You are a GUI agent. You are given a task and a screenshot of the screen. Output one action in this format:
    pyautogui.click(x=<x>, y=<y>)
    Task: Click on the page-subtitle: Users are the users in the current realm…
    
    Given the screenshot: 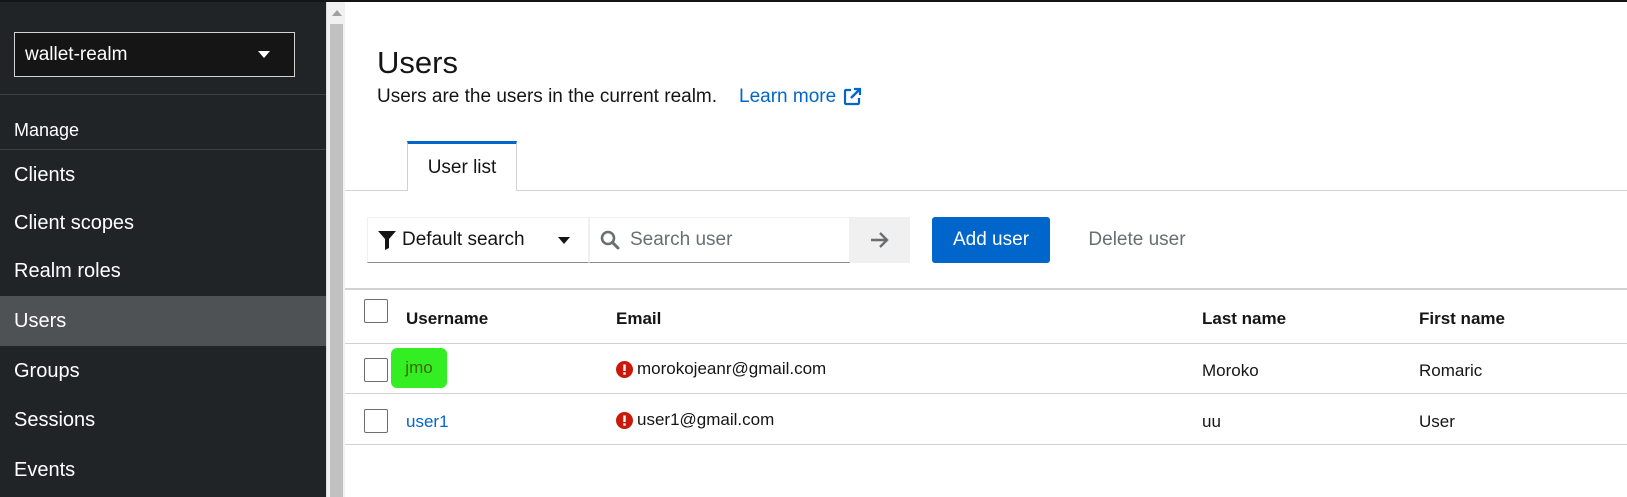 What is the action you would take?
    pyautogui.click(x=619, y=97)
    